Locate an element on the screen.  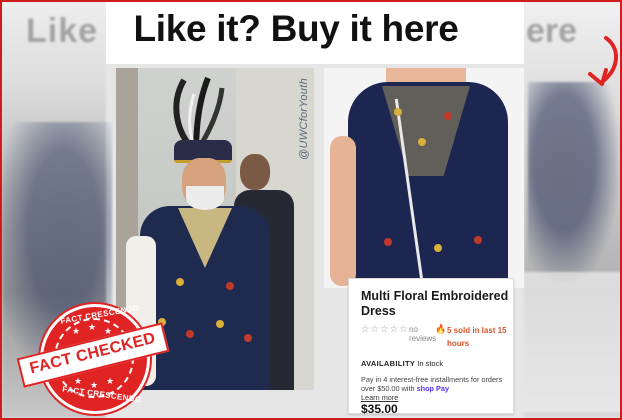
ghost-headline-right: ere is located at coordinates (552, 31).